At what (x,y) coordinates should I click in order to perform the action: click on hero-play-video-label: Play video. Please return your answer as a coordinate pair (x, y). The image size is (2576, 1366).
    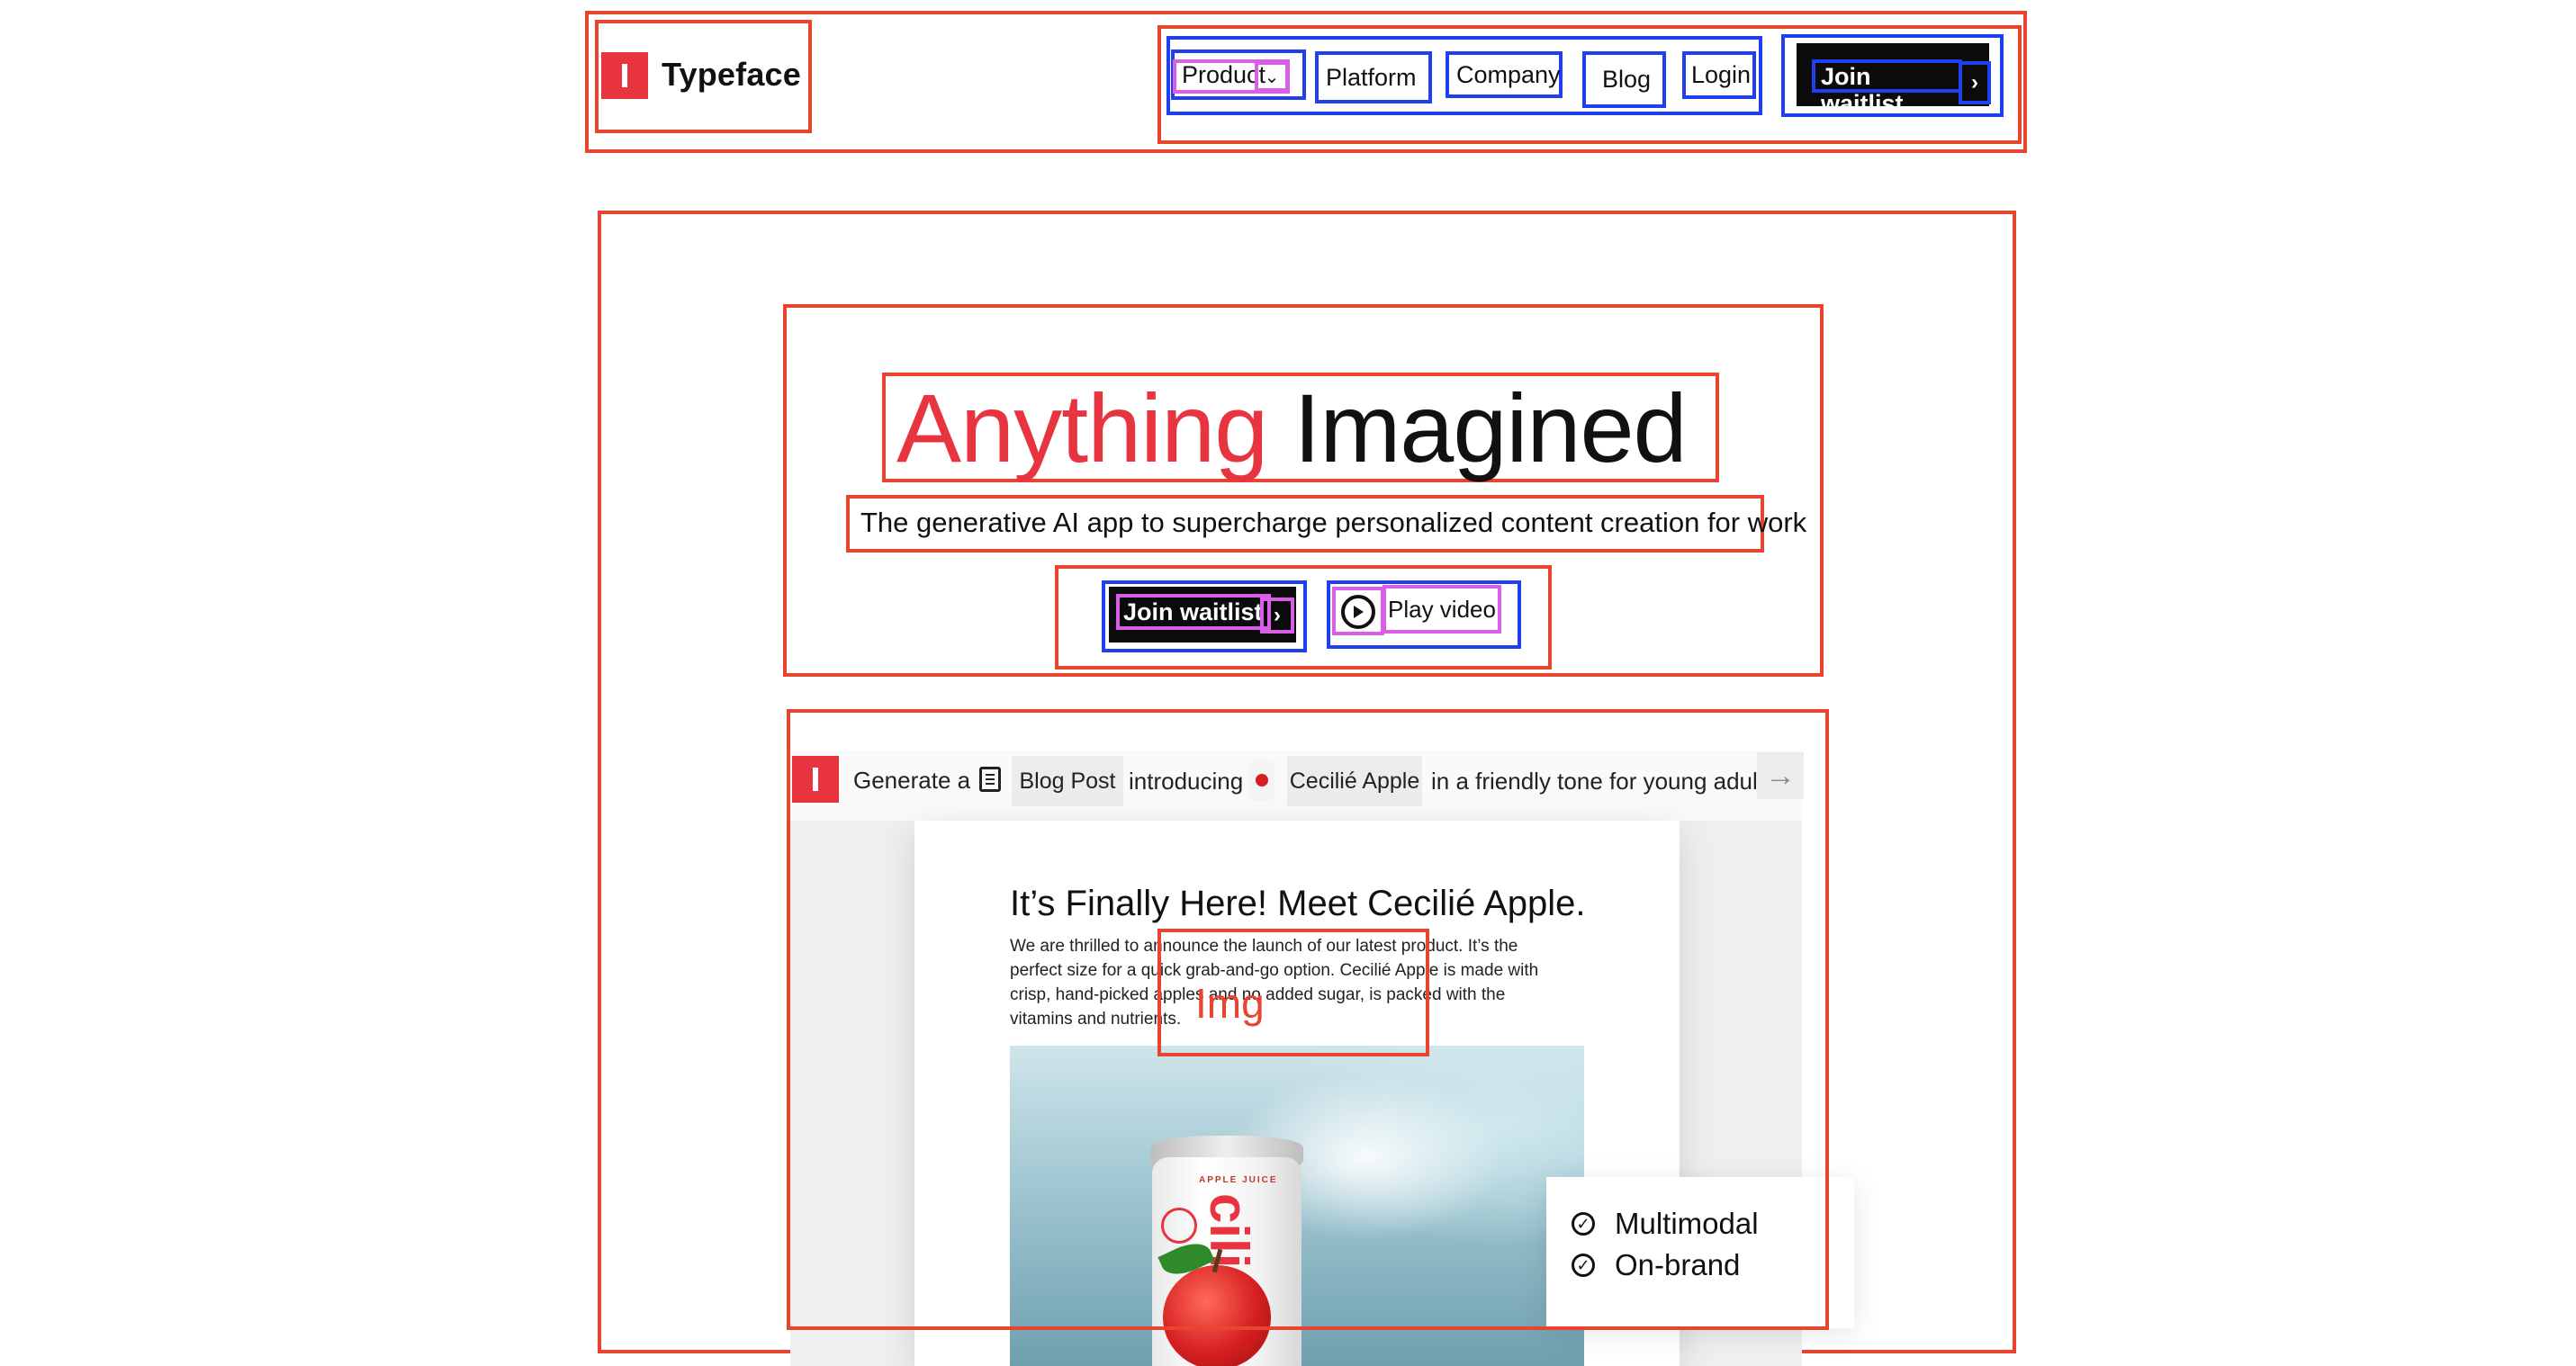
    Looking at the image, I should click on (1442, 609).